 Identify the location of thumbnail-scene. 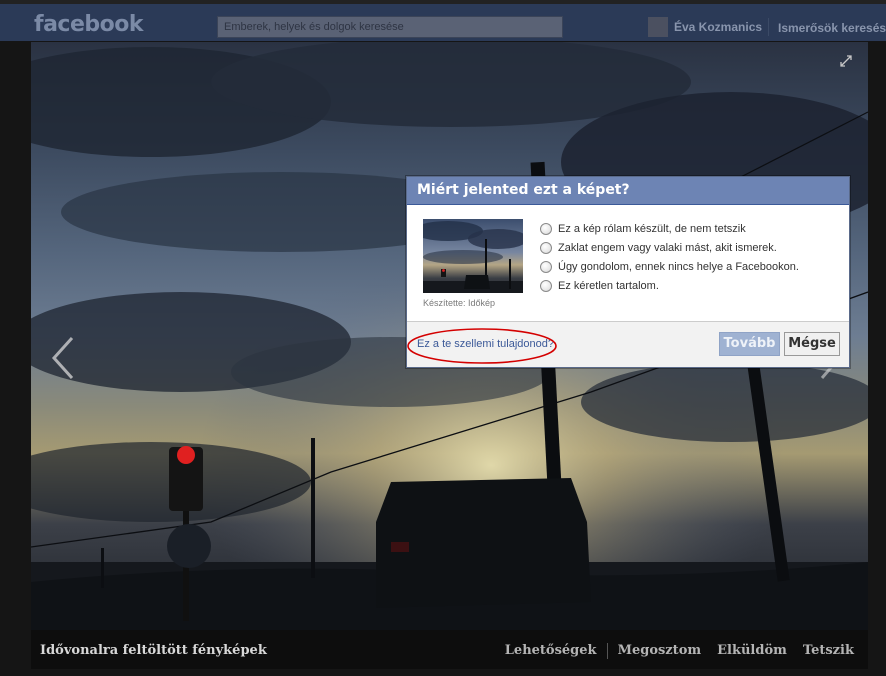
(473, 257).